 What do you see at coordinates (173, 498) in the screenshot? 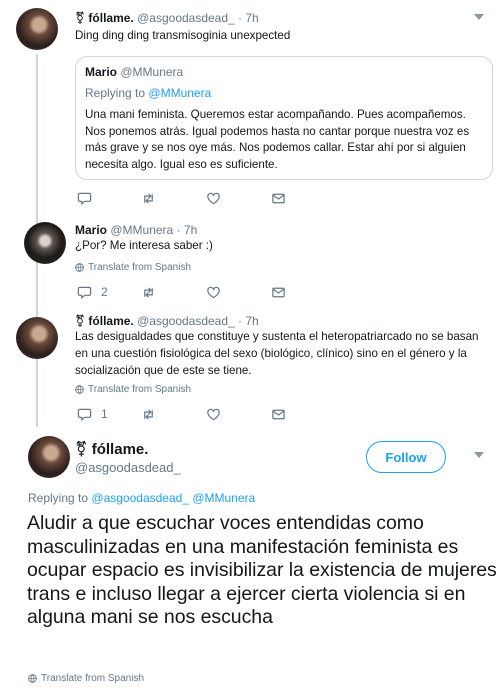
I see `replying-links: @asgoodasdead_ @MMunera` at bounding box center [173, 498].